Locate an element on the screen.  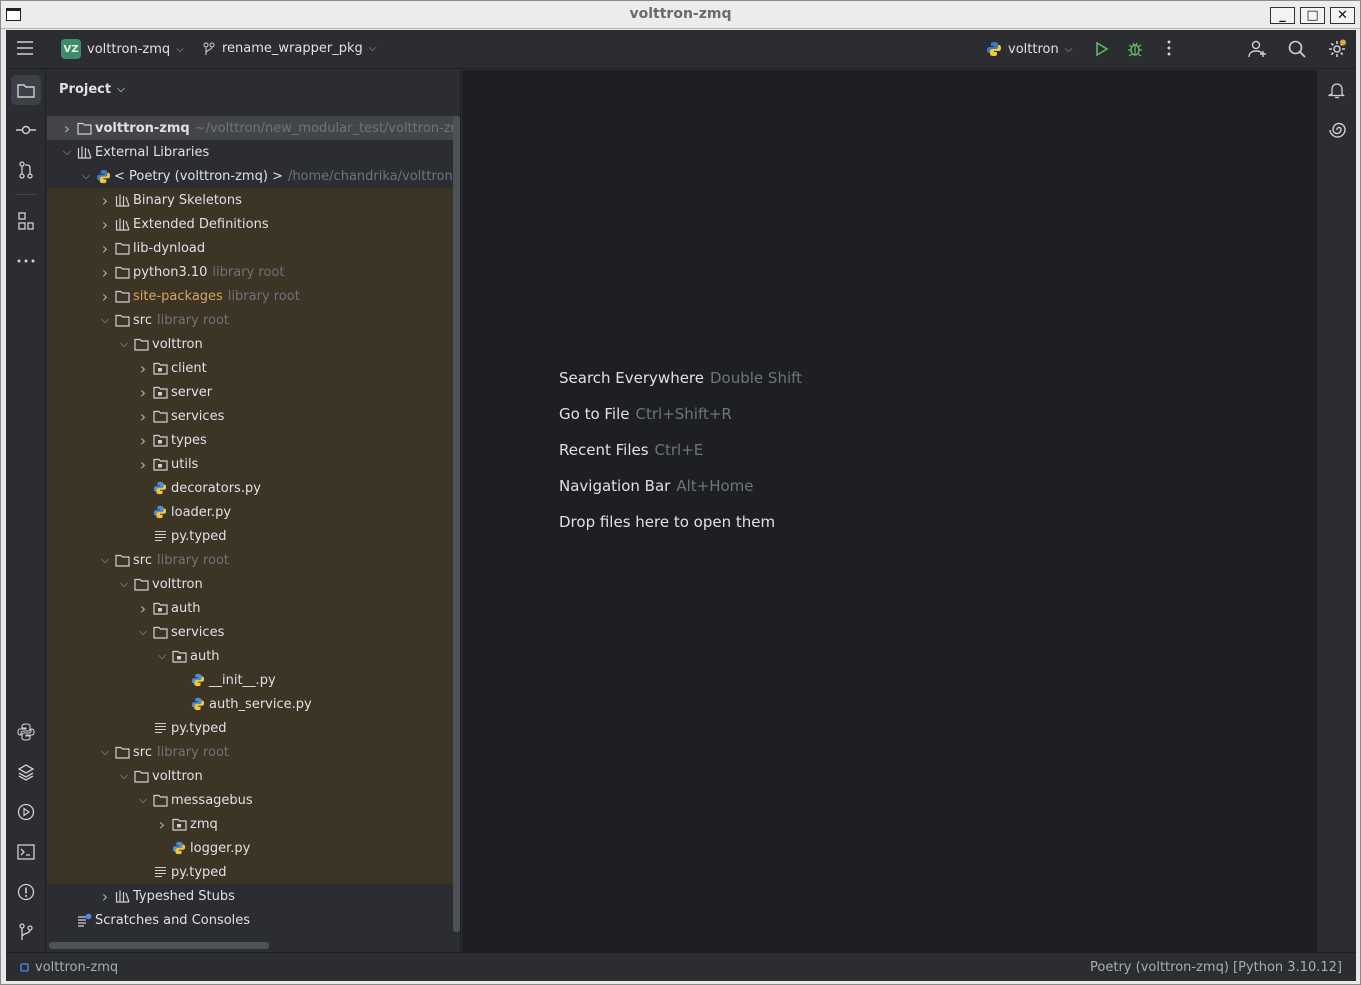
problems-icon is located at coordinates (26, 892).